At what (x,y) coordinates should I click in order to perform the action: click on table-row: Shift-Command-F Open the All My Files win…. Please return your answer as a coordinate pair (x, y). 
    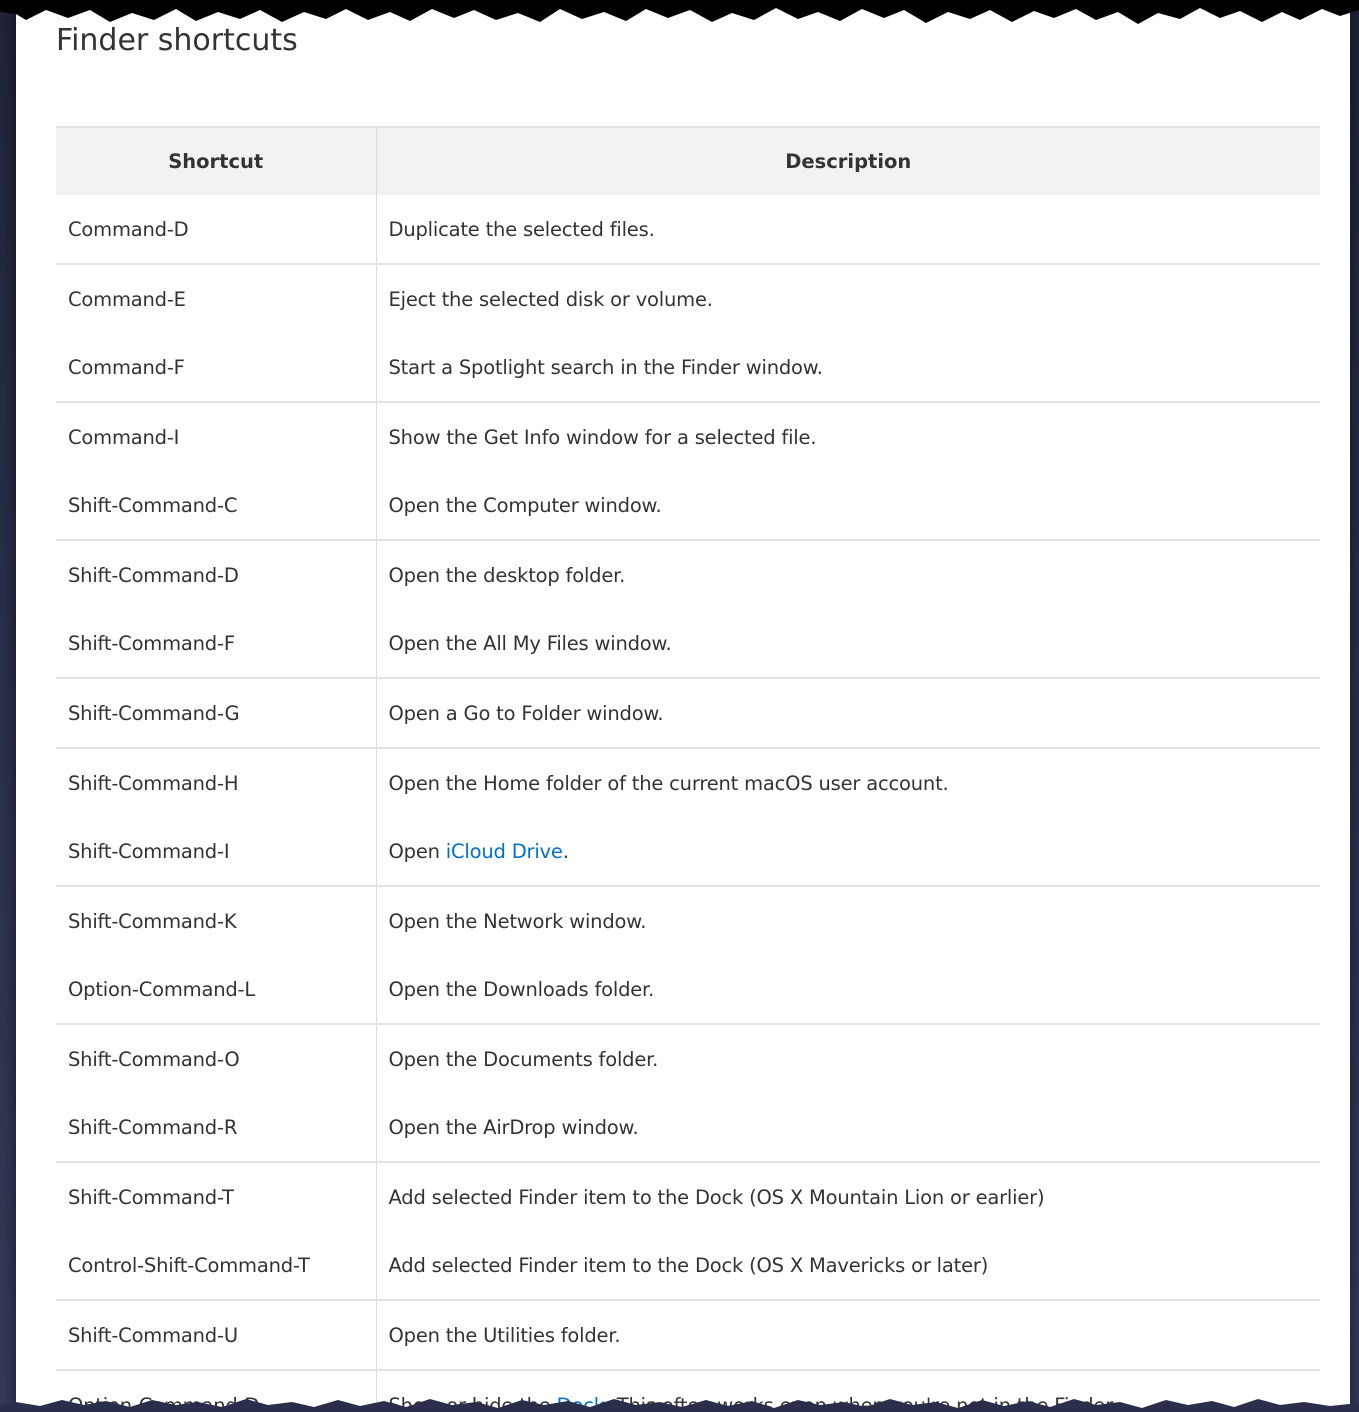
    Looking at the image, I should click on (688, 644).